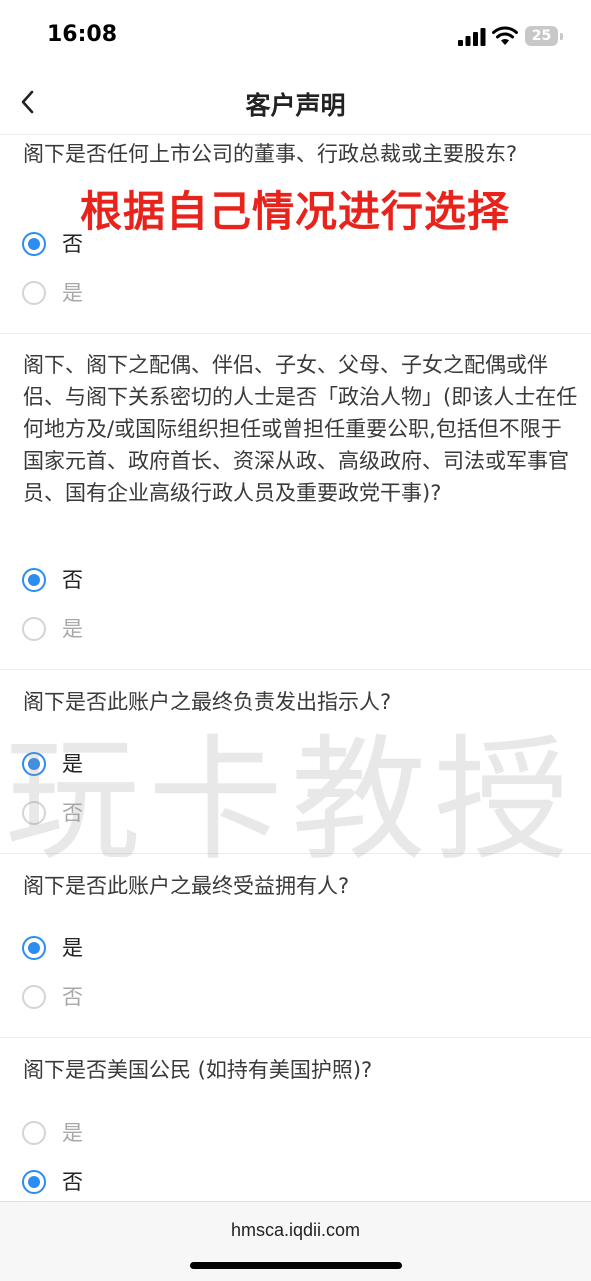 The image size is (591, 1281). Describe the element at coordinates (122, 1184) in the screenshot. I see `q5-option-2: 否` at that location.